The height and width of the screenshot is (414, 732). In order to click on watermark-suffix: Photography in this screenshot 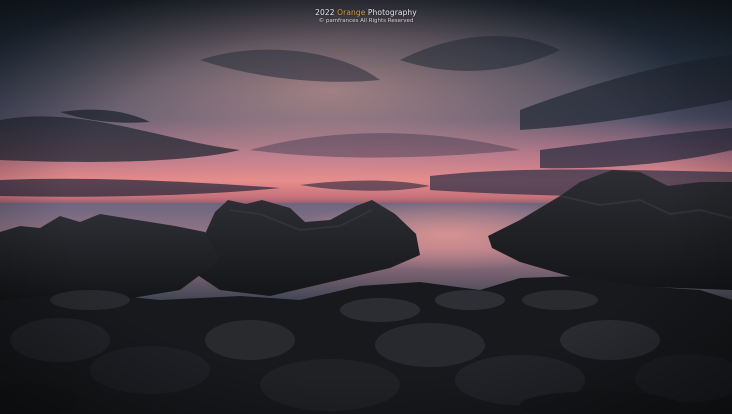, I will do `click(391, 12)`.